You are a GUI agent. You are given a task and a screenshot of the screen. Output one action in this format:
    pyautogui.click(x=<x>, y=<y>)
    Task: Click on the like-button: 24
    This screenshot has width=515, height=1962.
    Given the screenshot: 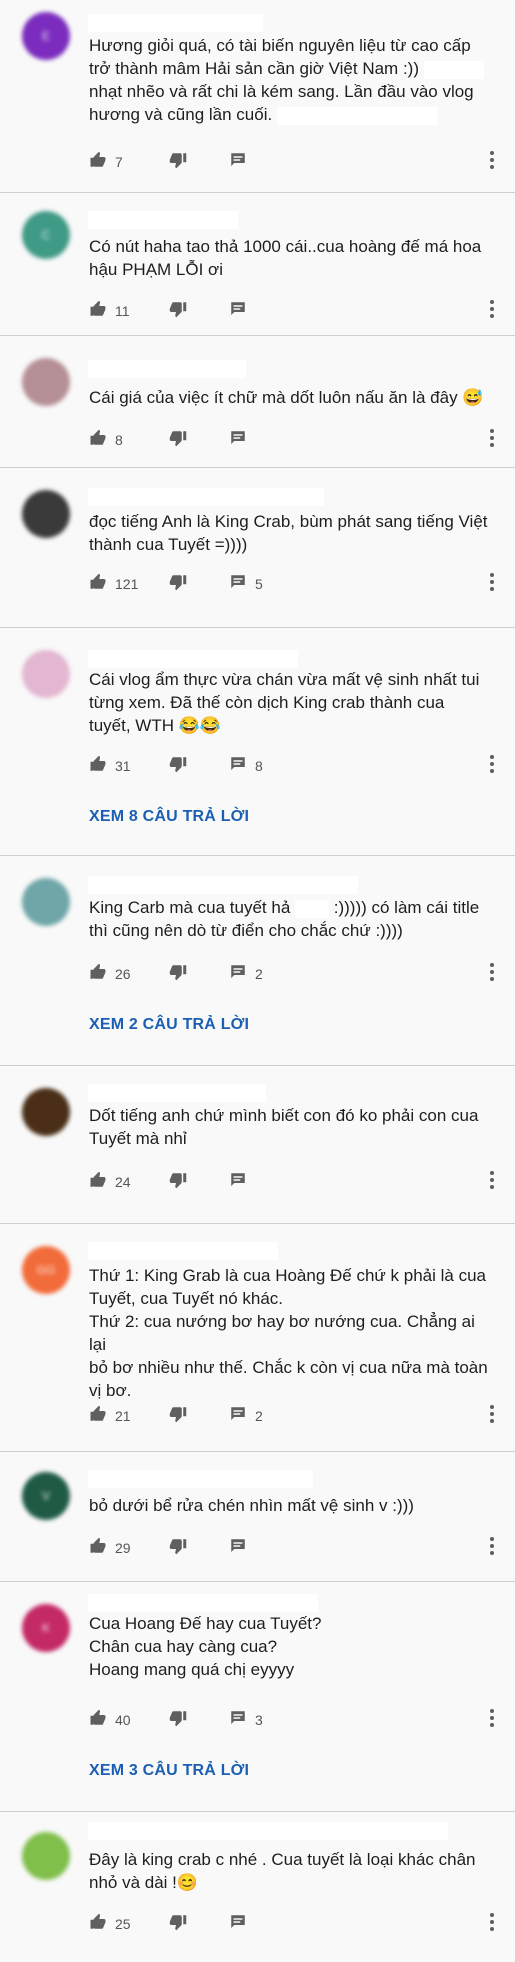 What is the action you would take?
    pyautogui.click(x=110, y=1182)
    